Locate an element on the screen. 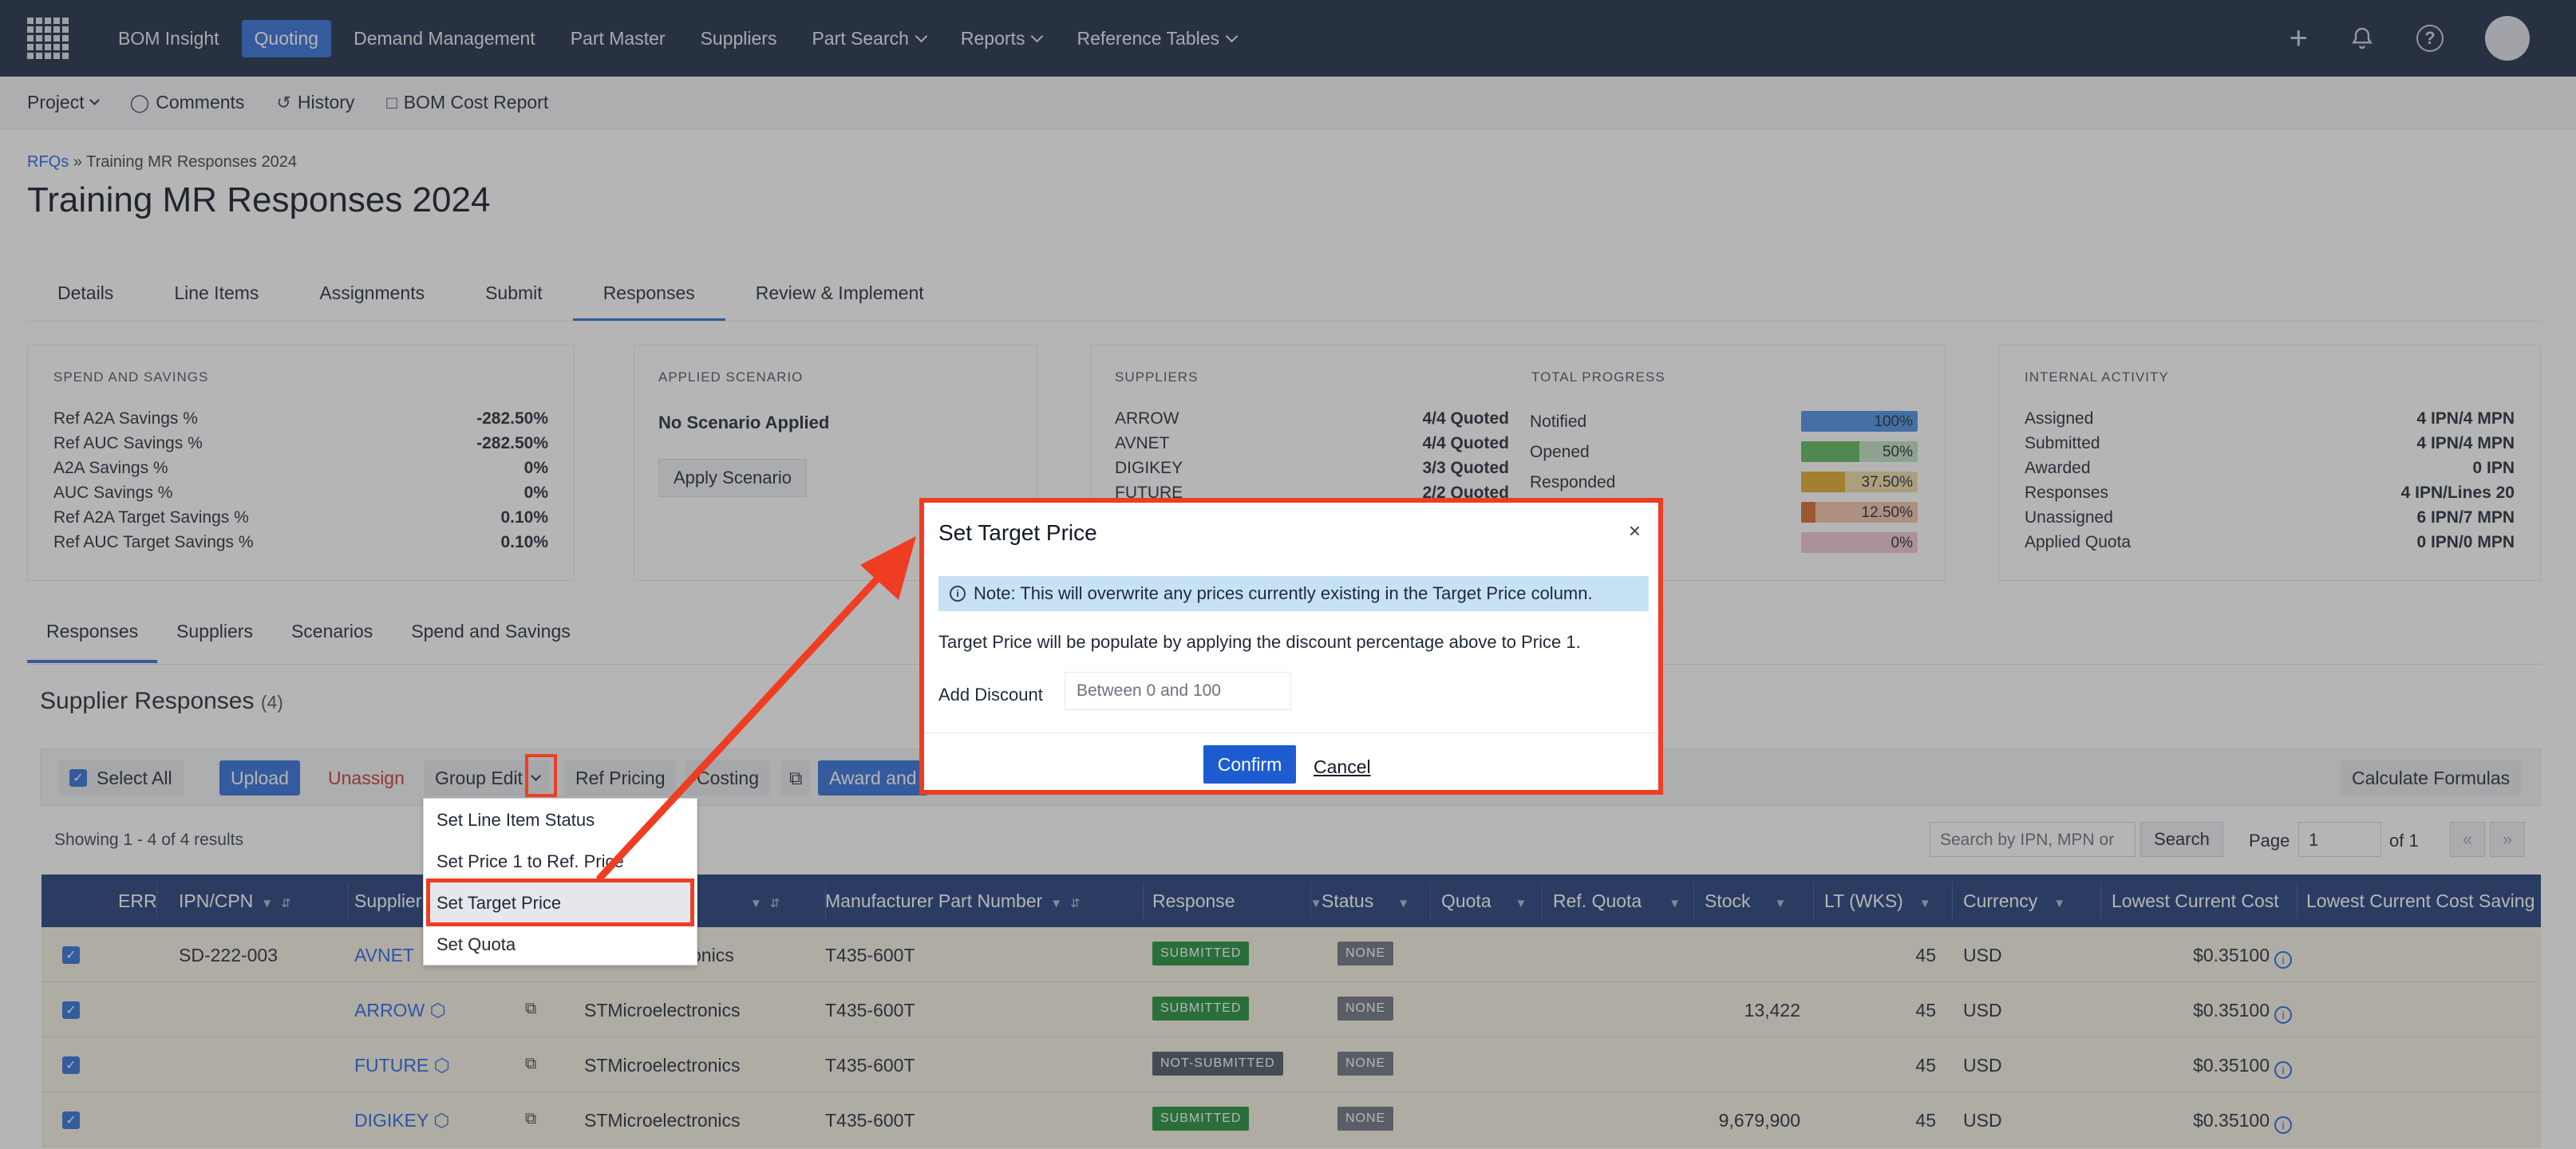 This screenshot has height=1149, width=2576. modal-divider is located at coordinates (1291, 733).